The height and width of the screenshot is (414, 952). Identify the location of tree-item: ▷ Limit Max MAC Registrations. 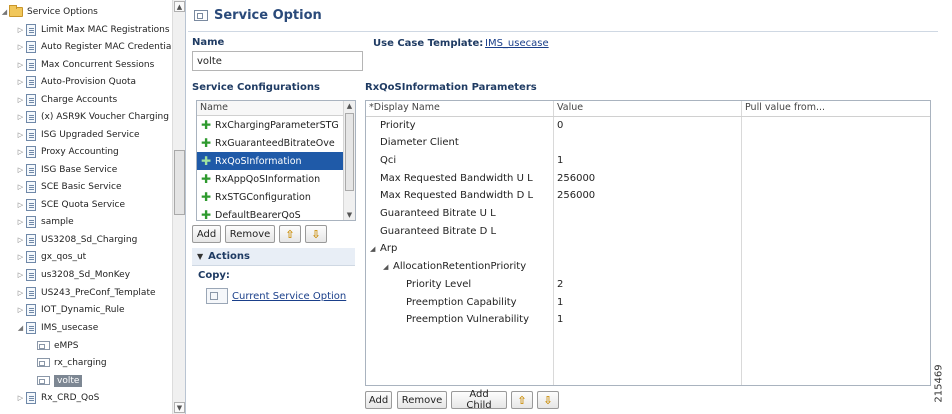
(86, 29).